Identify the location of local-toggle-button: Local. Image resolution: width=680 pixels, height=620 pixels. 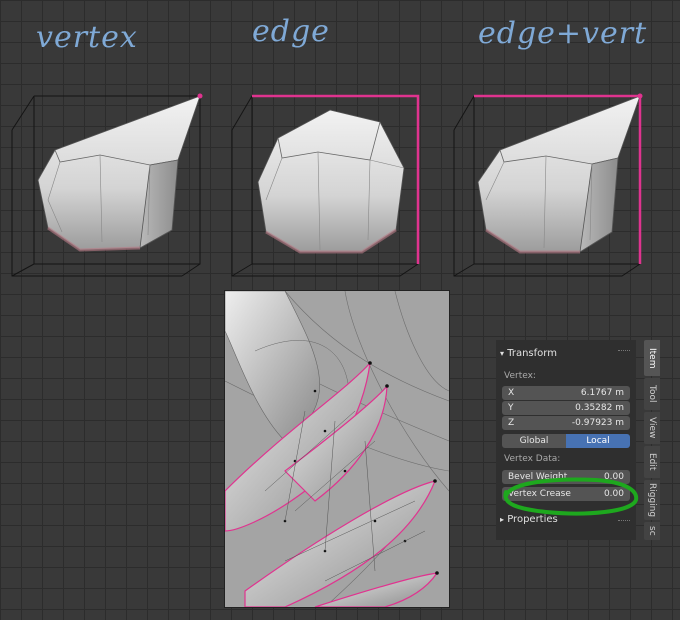
(598, 441).